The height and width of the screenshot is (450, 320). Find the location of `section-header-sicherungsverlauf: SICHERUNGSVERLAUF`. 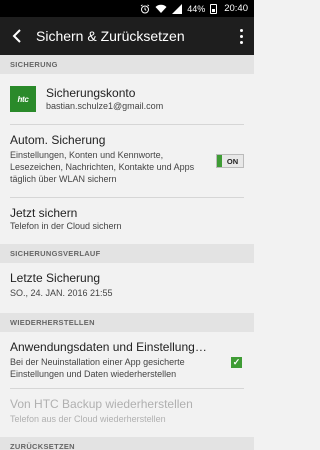

section-header-sicherungsverlauf: SICHERUNGSVERLAUF is located at coordinates (127, 253).